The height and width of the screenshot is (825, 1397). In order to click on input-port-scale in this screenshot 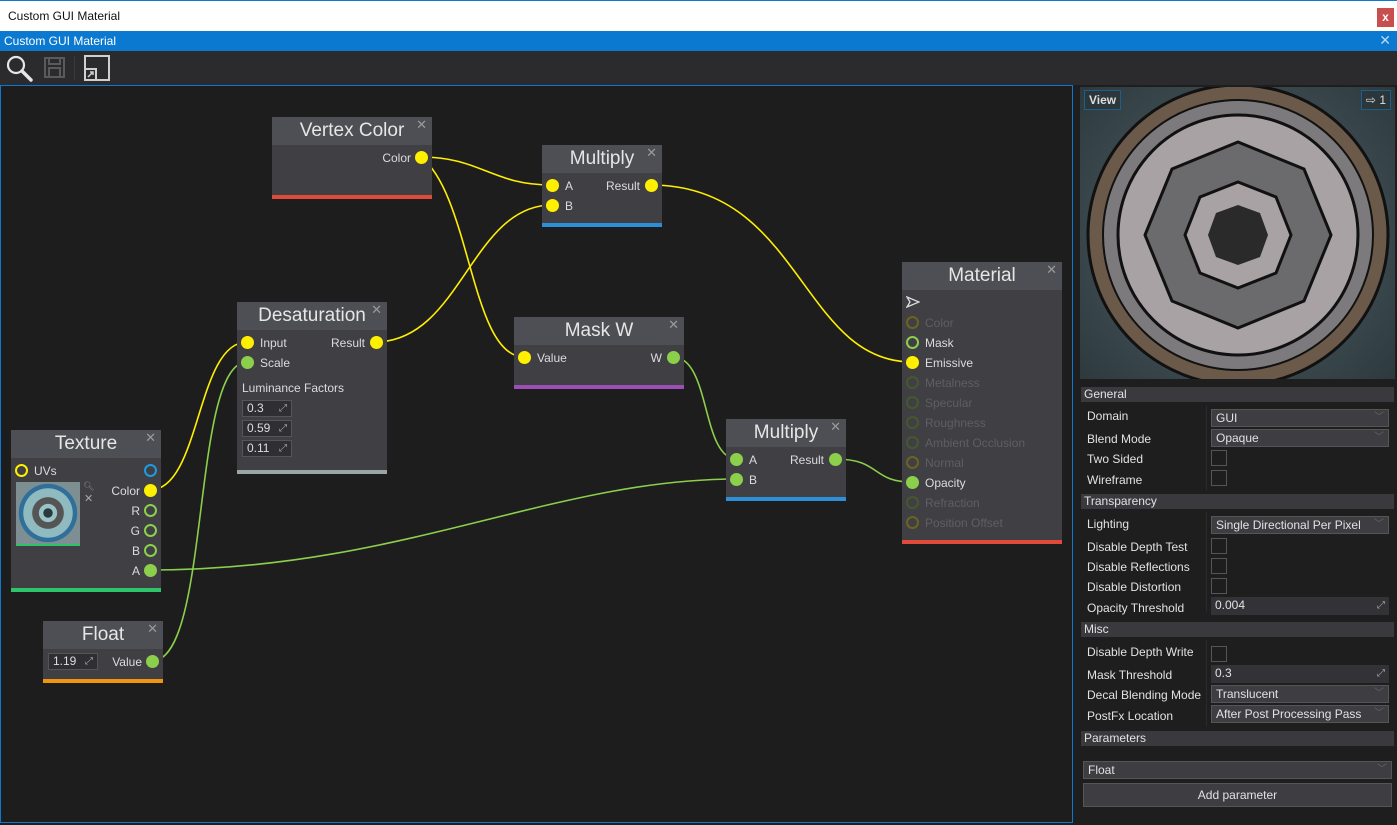, I will do `click(247, 362)`.